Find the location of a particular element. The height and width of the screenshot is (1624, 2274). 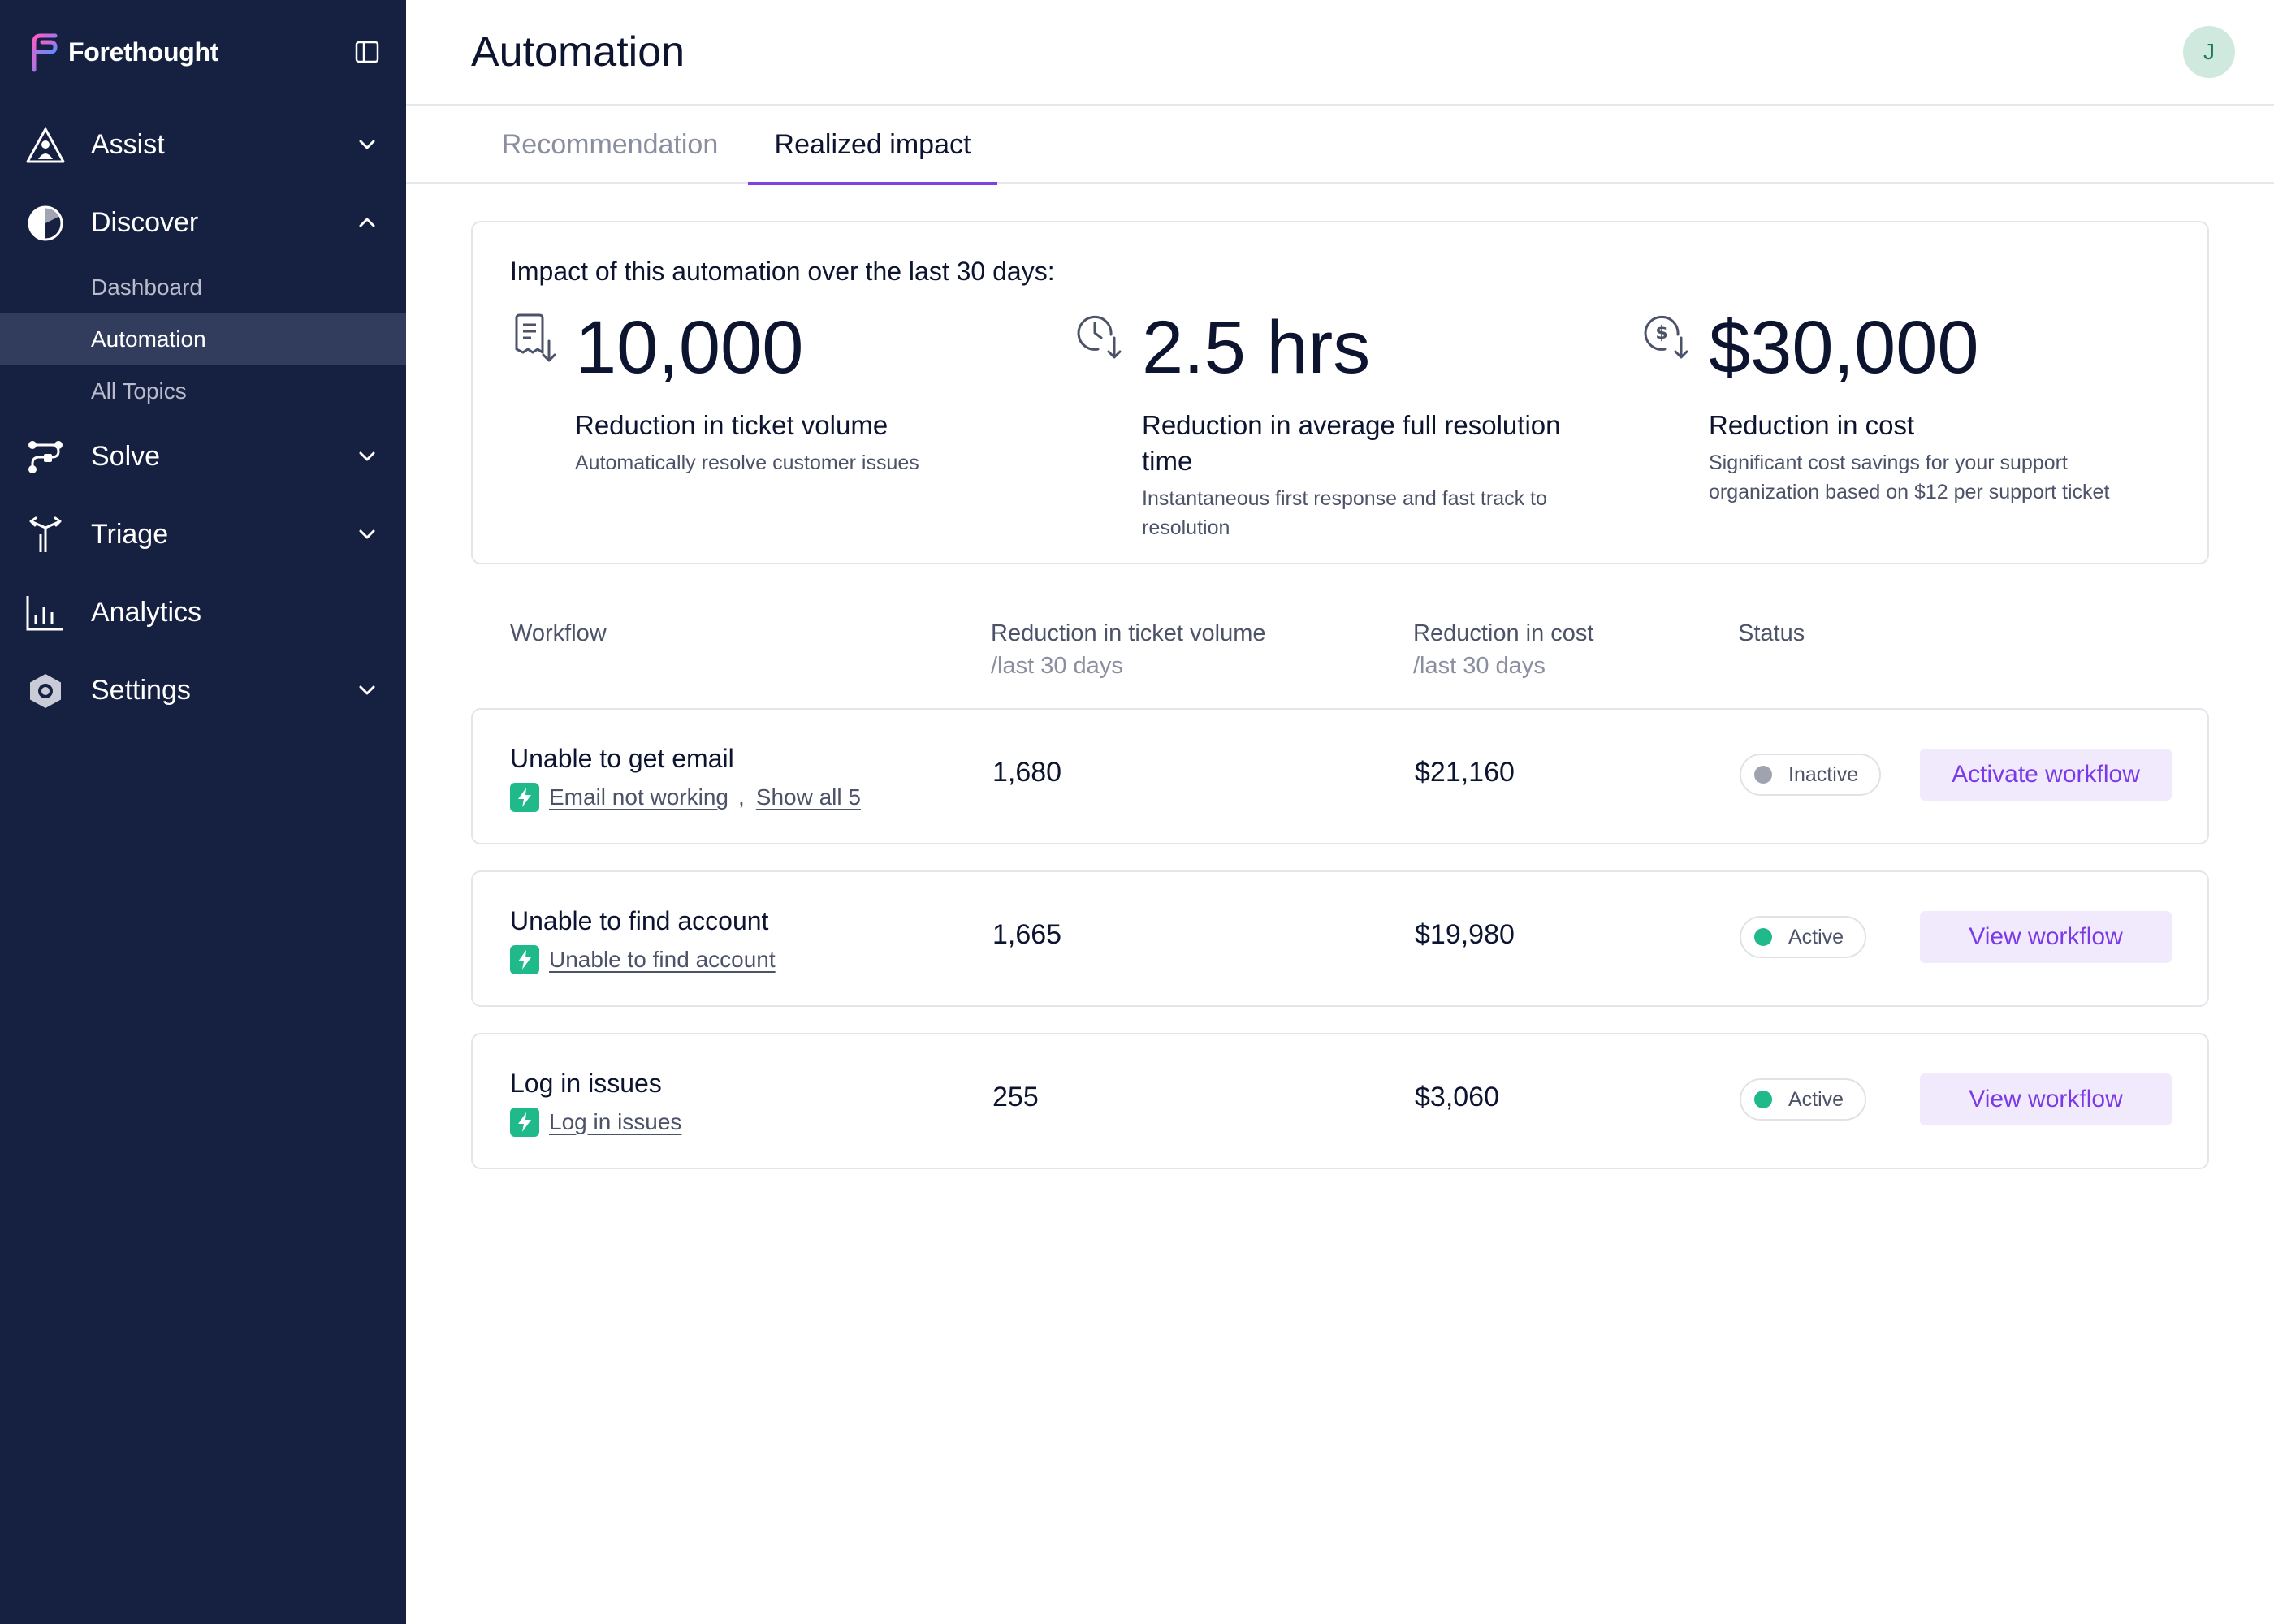

status-label: Inactive is located at coordinates (1823, 774).